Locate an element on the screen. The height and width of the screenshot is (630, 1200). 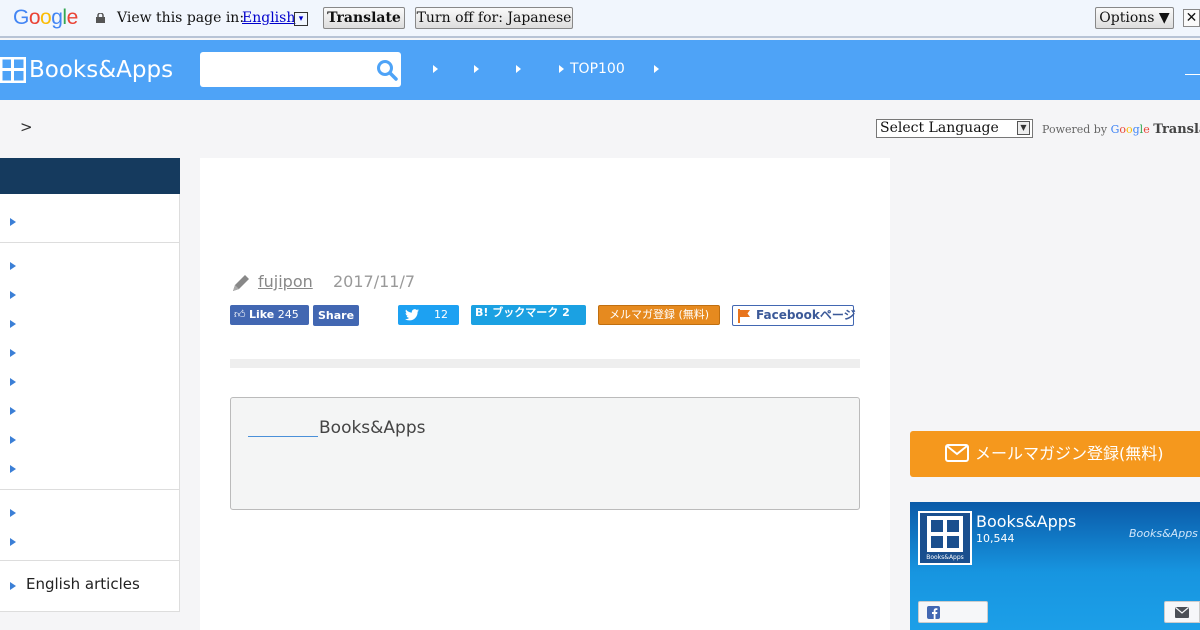
intro-link-underline is located at coordinates (283, 436).